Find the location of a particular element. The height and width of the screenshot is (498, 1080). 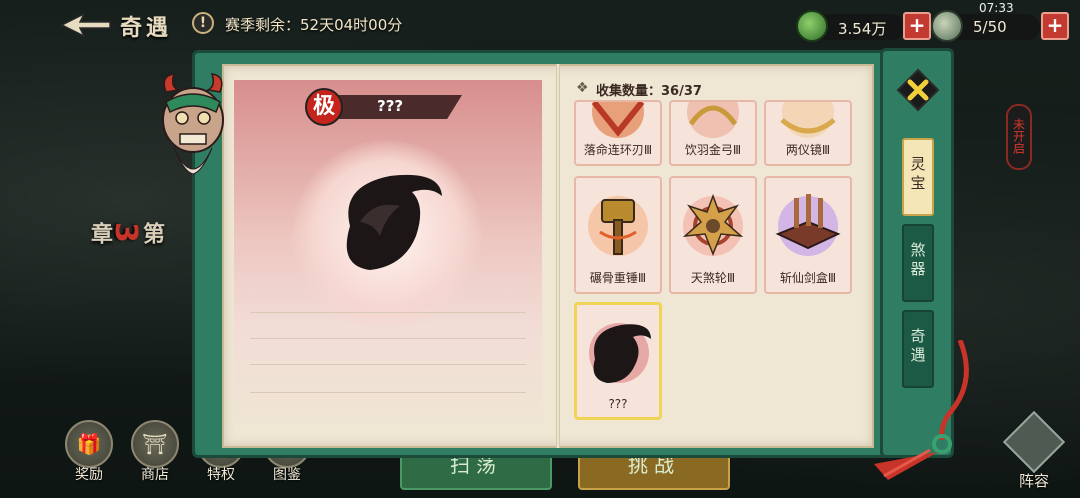

chapter-number: 3 is located at coordinates (125, 232).